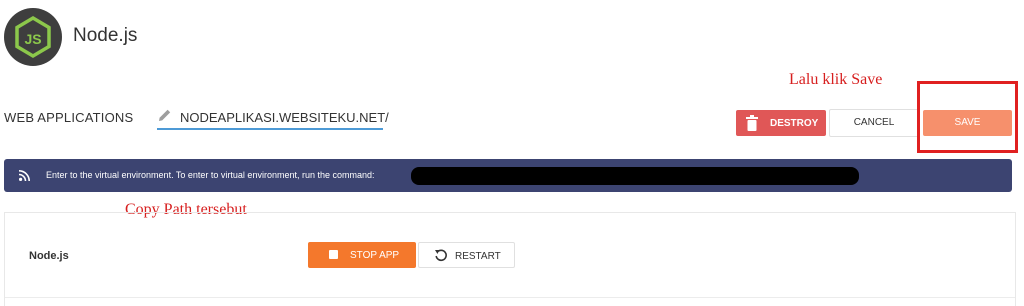 Image resolution: width=1024 pixels, height=306 pixels. What do you see at coordinates (794, 123) in the screenshot?
I see `destroy-label: DESTROY` at bounding box center [794, 123].